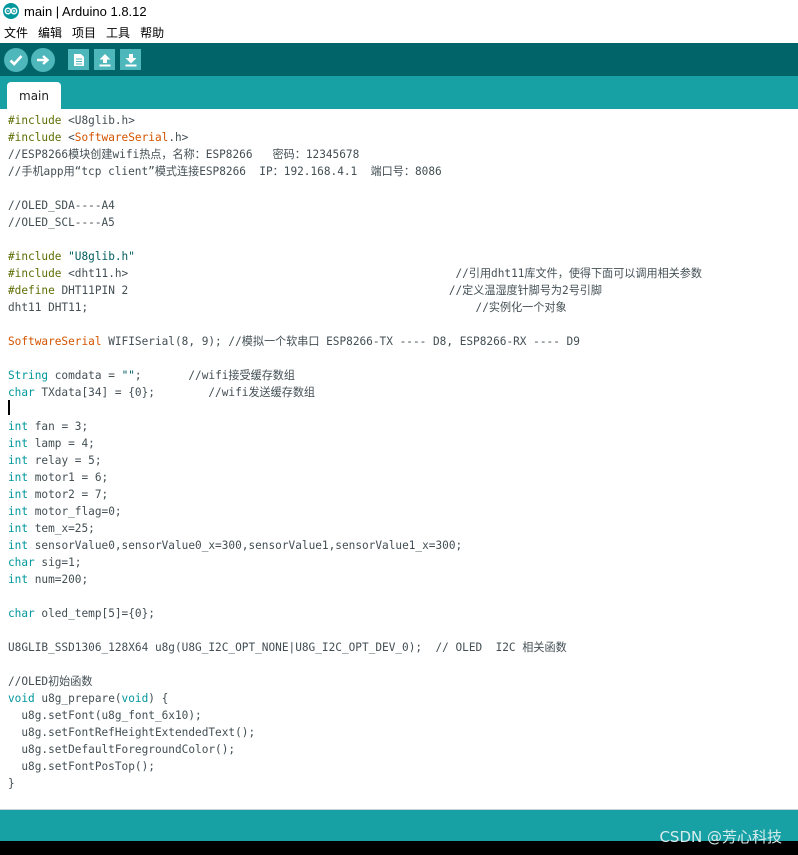  Describe the element at coordinates (720, 837) in the screenshot. I see `watermark: CSDN @芳心科技` at that location.